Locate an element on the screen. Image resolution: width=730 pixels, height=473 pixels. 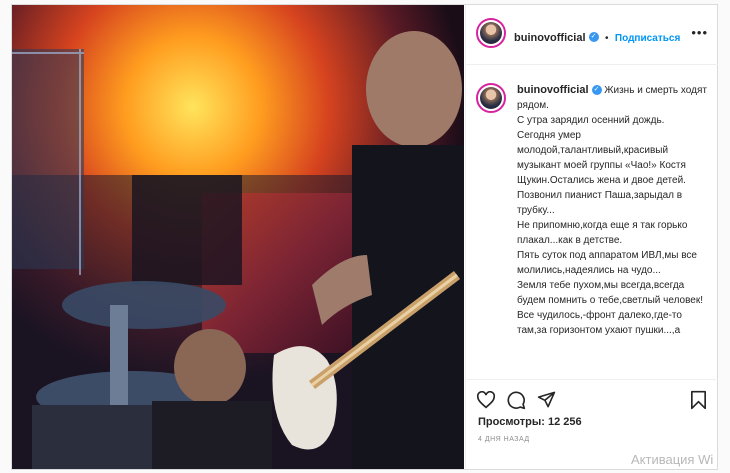
comment-icon is located at coordinates (516, 400).